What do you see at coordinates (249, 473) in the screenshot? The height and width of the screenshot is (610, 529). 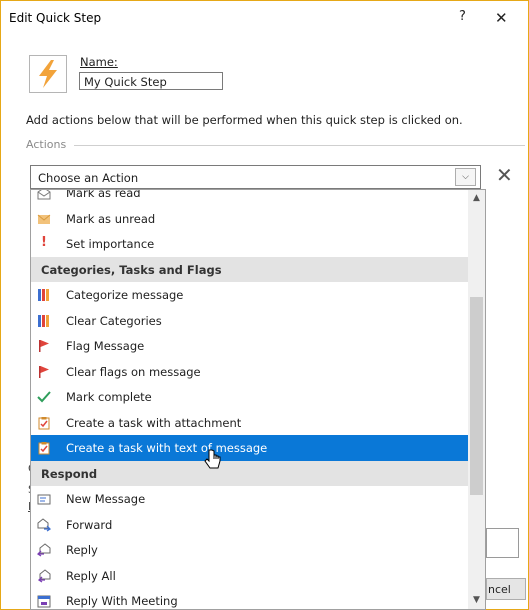 I see `group-header-respond: Respond` at bounding box center [249, 473].